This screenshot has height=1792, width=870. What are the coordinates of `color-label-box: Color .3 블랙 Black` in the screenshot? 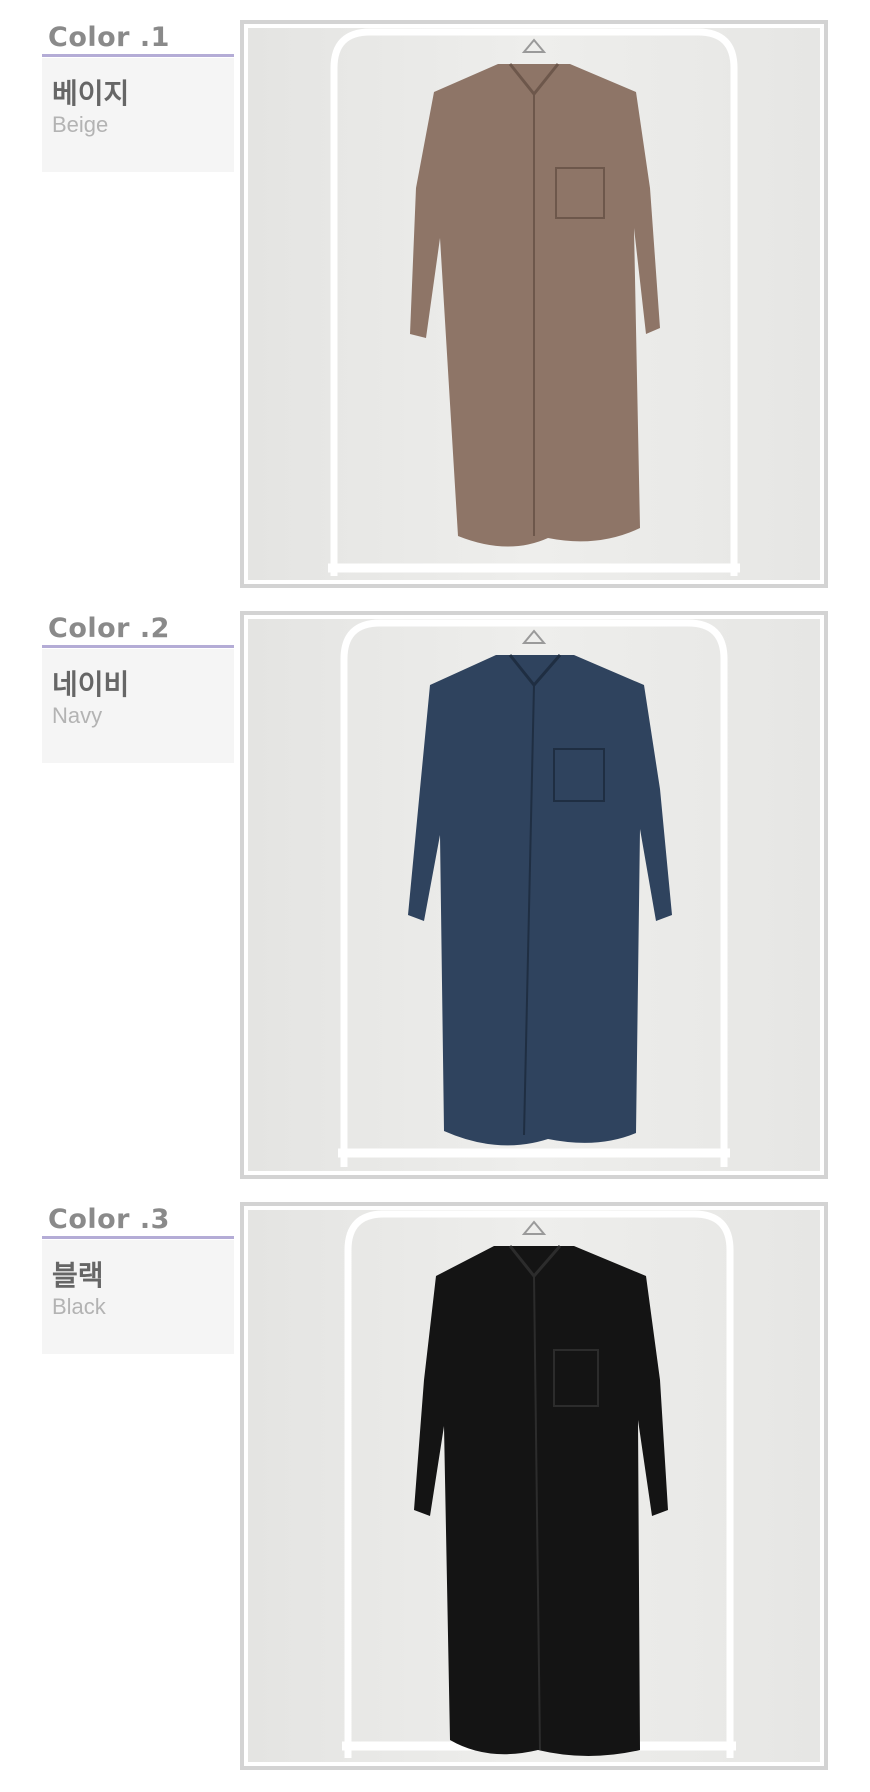 It's located at (138, 1278).